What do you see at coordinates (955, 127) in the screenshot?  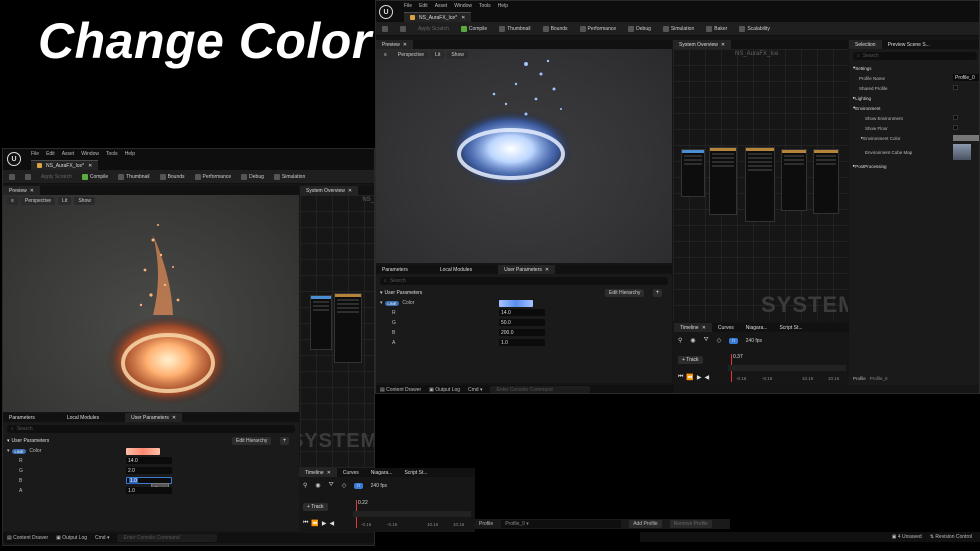 I see `show-floor-checkbox` at bounding box center [955, 127].